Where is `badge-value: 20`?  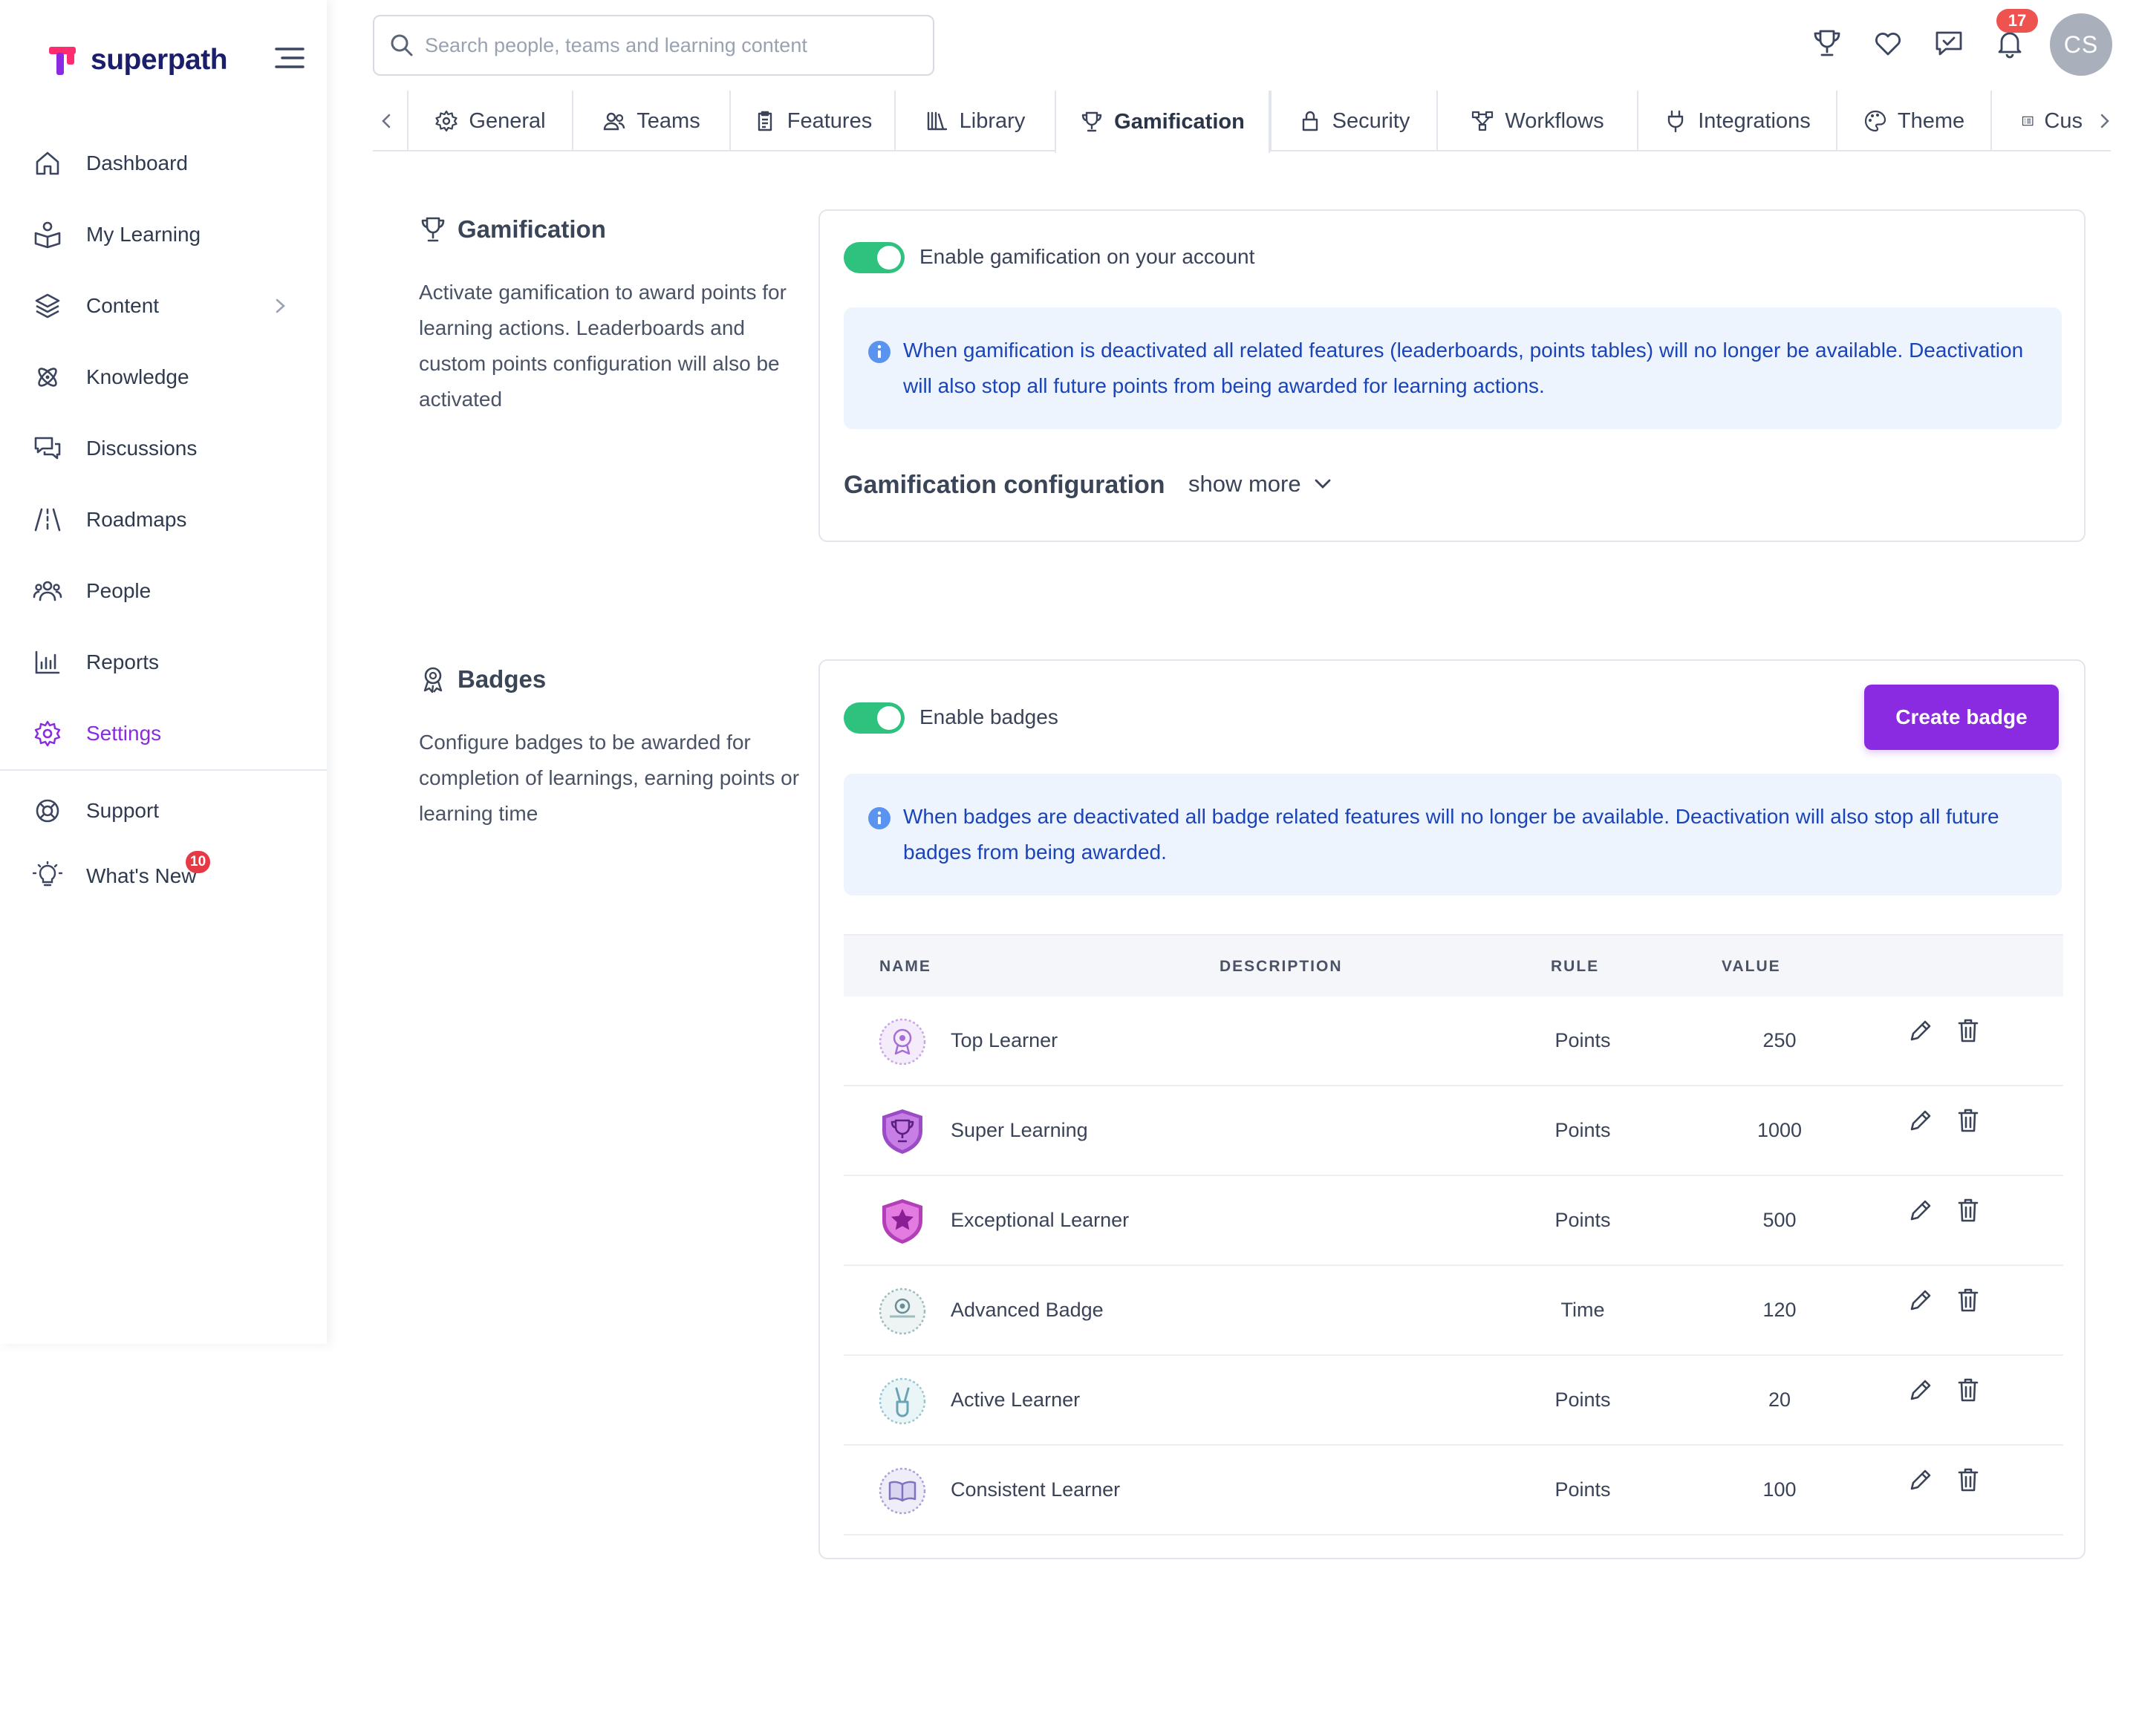 badge-value: 20 is located at coordinates (1779, 1400).